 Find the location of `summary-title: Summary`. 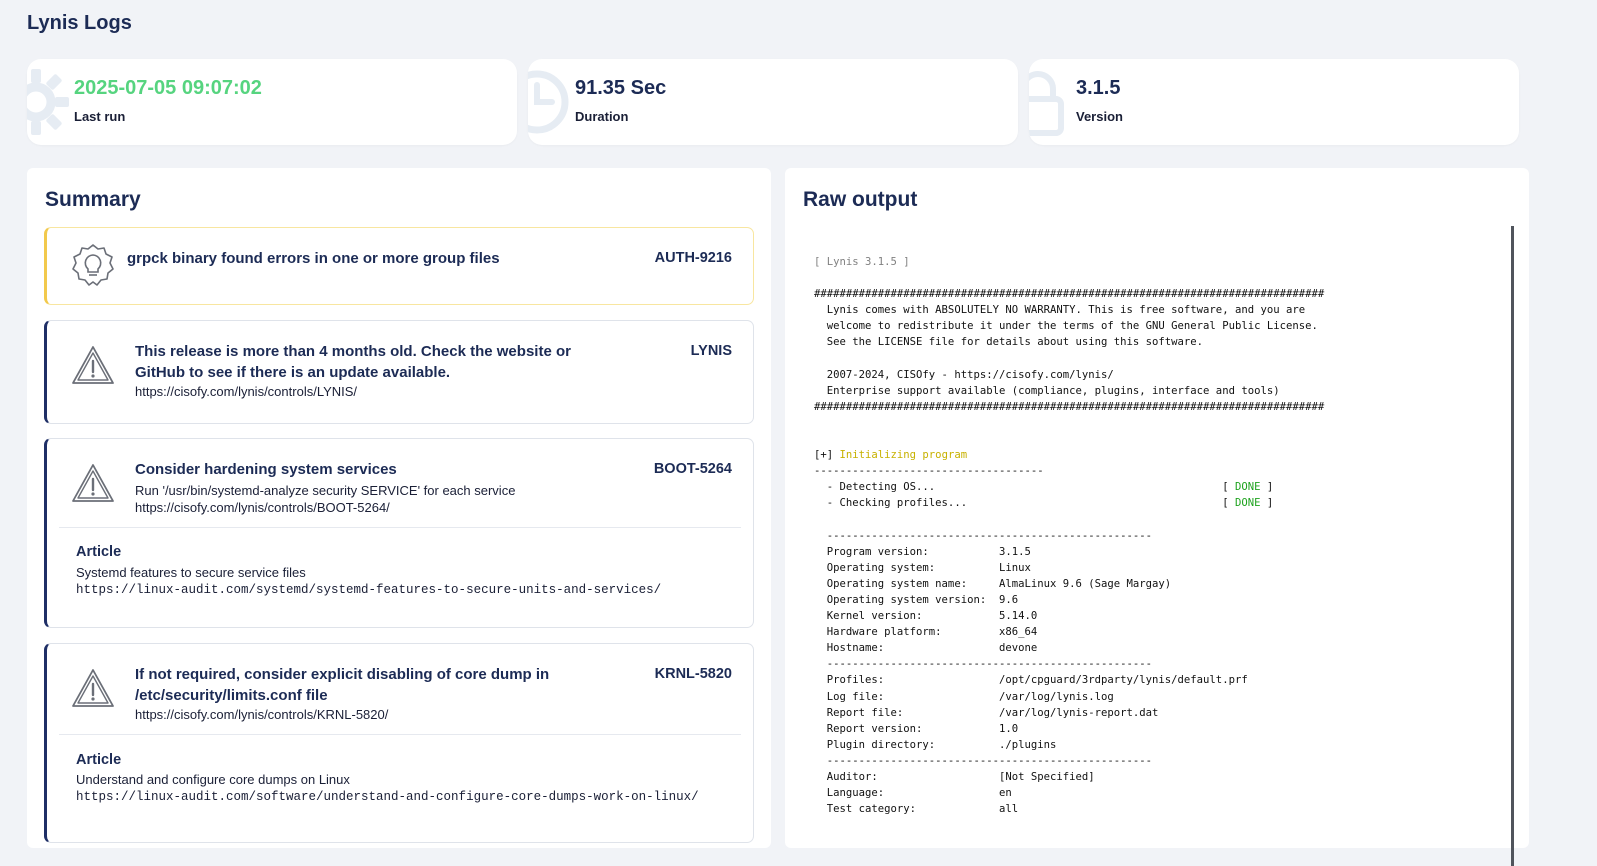

summary-title: Summary is located at coordinates (93, 199).